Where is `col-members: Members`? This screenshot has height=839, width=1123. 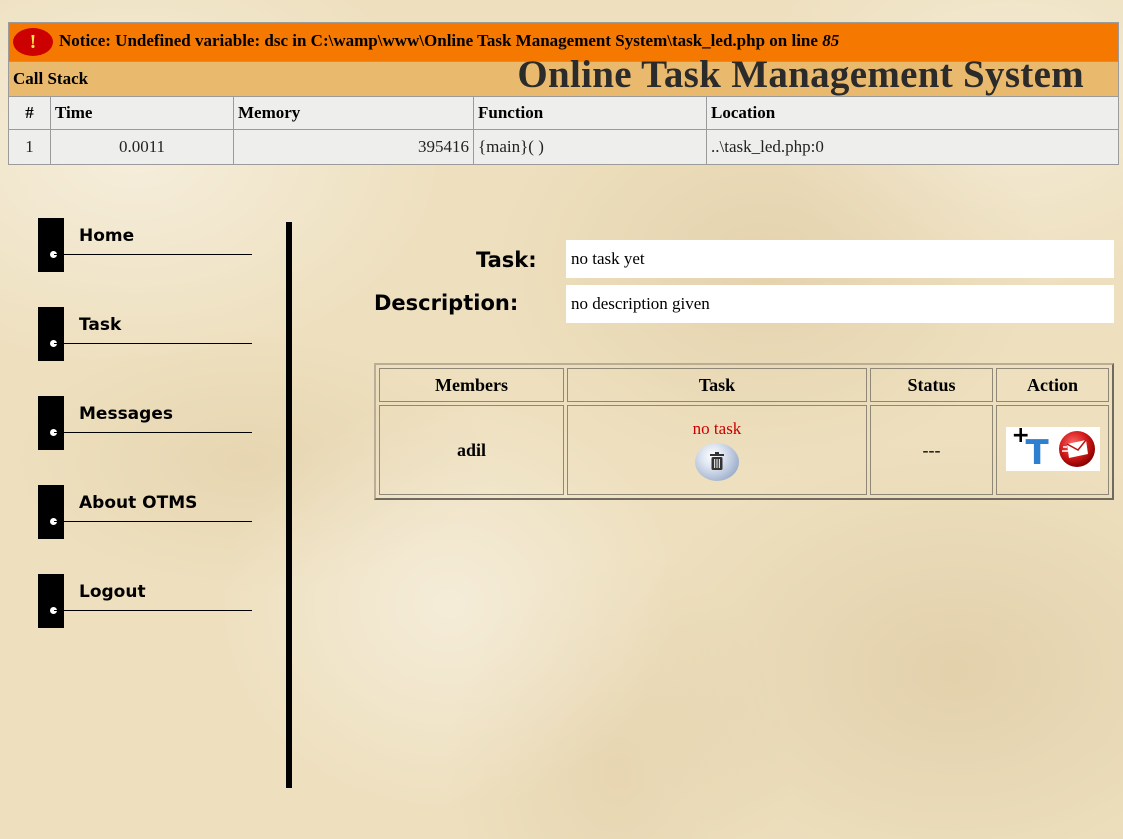
col-members: Members is located at coordinates (471, 385).